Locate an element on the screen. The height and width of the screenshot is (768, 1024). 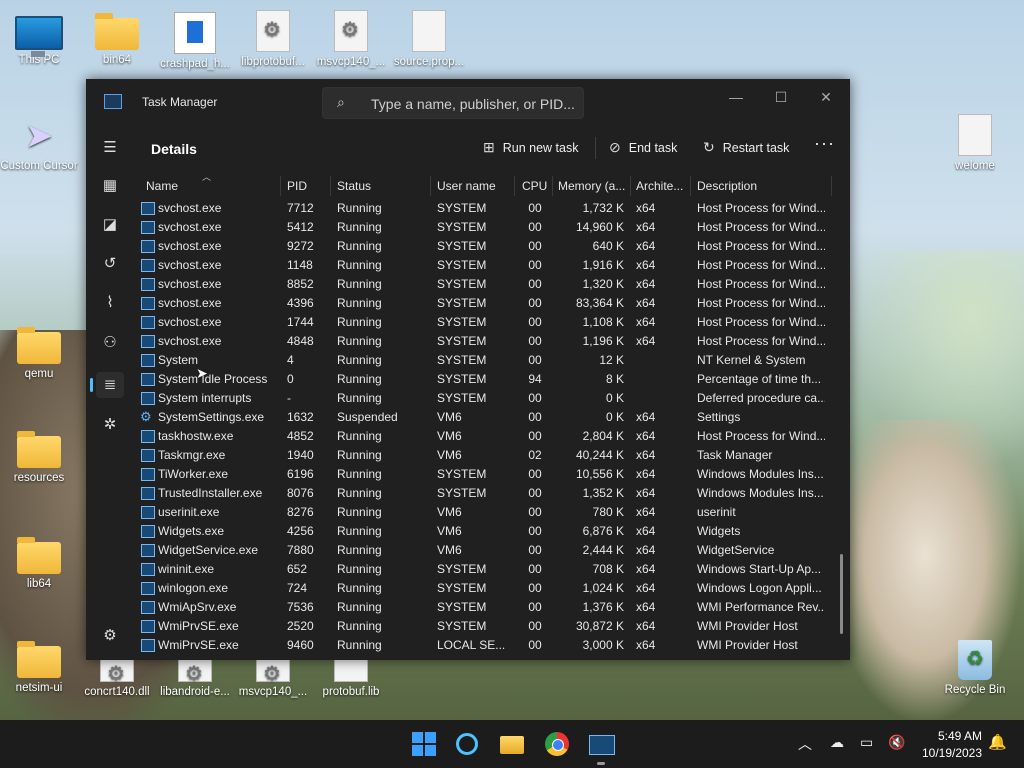
process-status: Running is located at coordinates (359, 626).